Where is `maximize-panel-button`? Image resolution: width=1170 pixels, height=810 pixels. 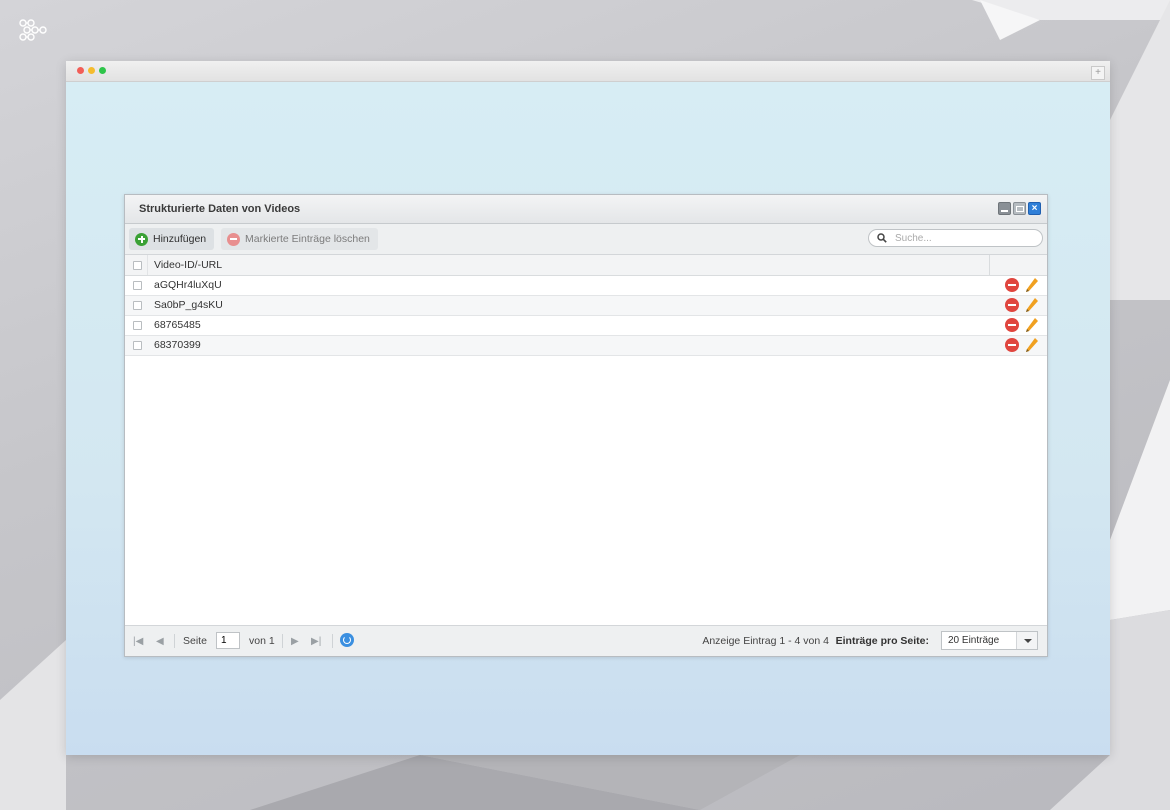
maximize-panel-button is located at coordinates (1019, 208).